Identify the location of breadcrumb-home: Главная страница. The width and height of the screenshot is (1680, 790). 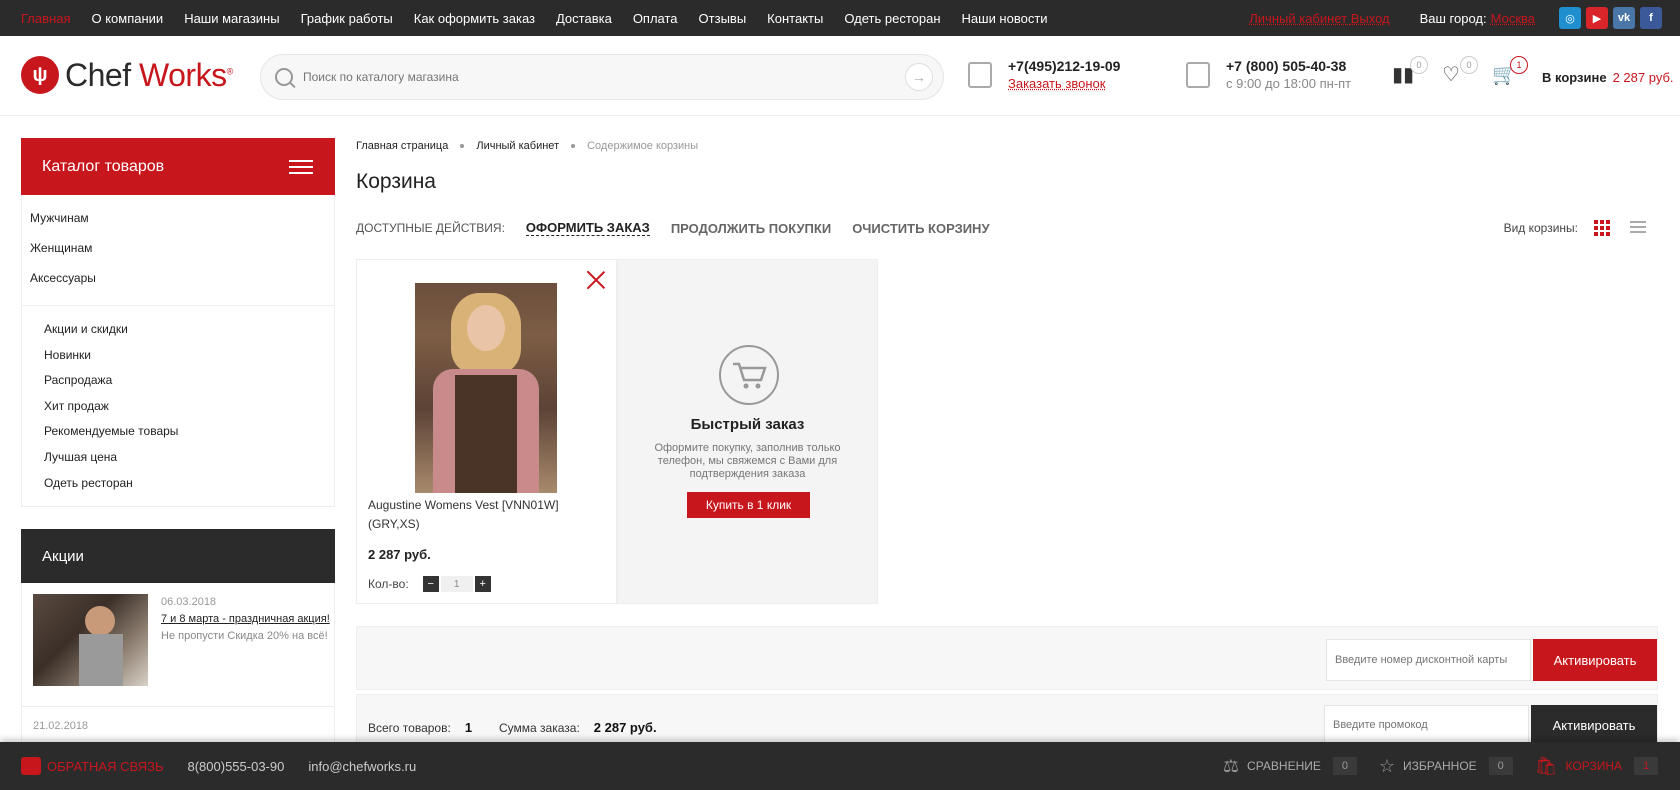
(402, 146).